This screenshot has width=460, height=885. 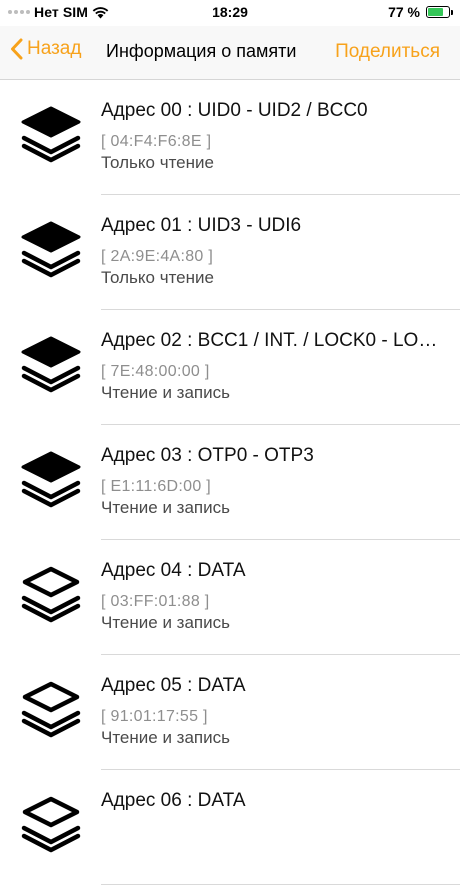 I want to click on status-bar: Нет SIM 18:29 77 %, so click(x=230, y=13).